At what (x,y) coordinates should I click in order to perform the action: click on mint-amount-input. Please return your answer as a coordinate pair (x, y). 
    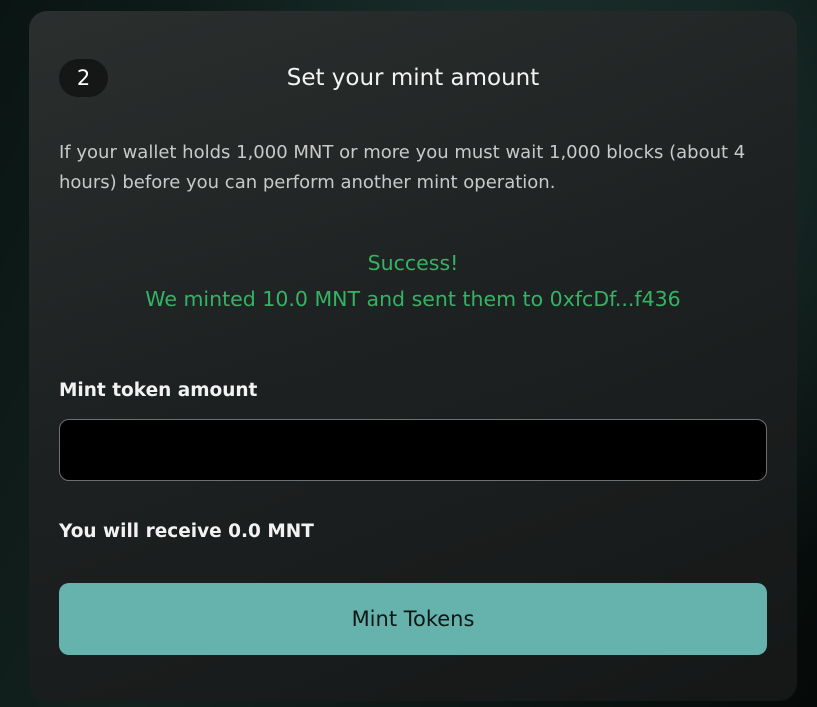
    Looking at the image, I should click on (413, 450).